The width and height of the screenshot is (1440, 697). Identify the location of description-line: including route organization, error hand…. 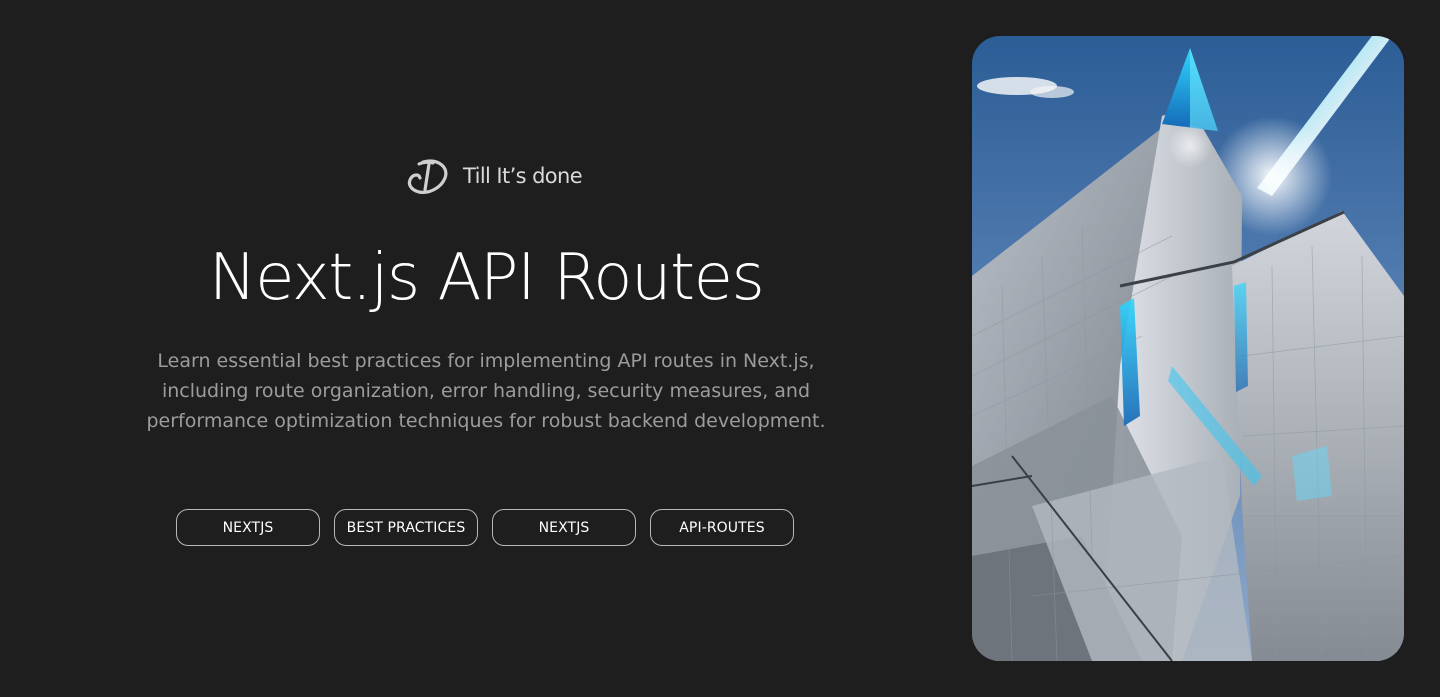
(486, 391).